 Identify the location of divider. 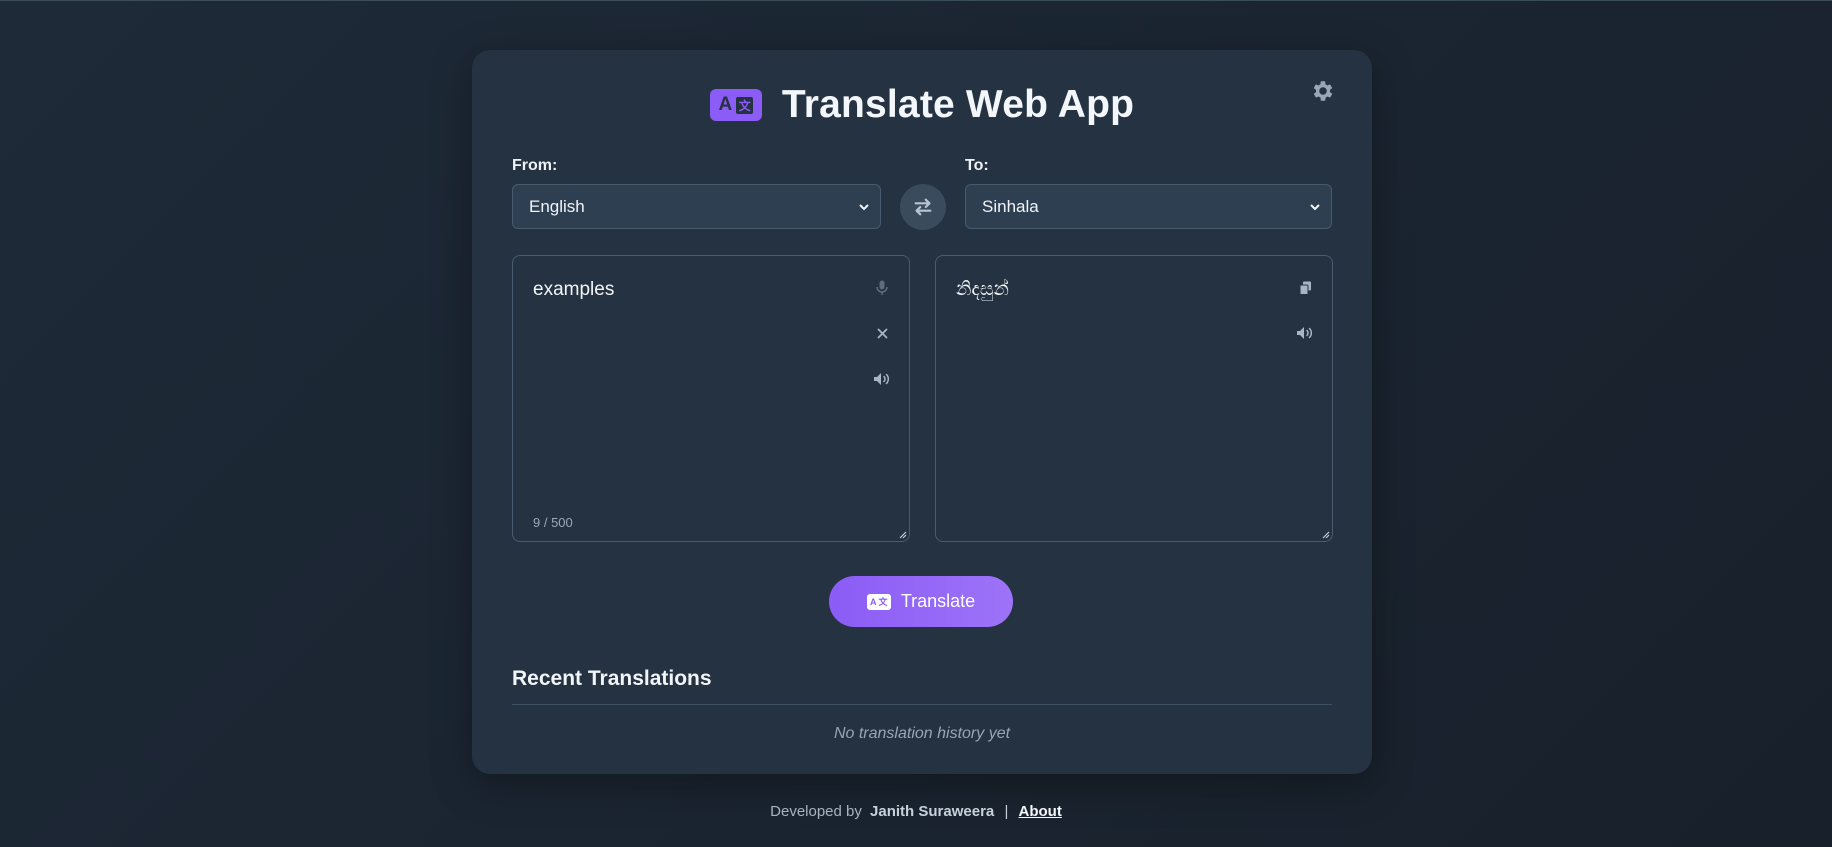
(922, 704).